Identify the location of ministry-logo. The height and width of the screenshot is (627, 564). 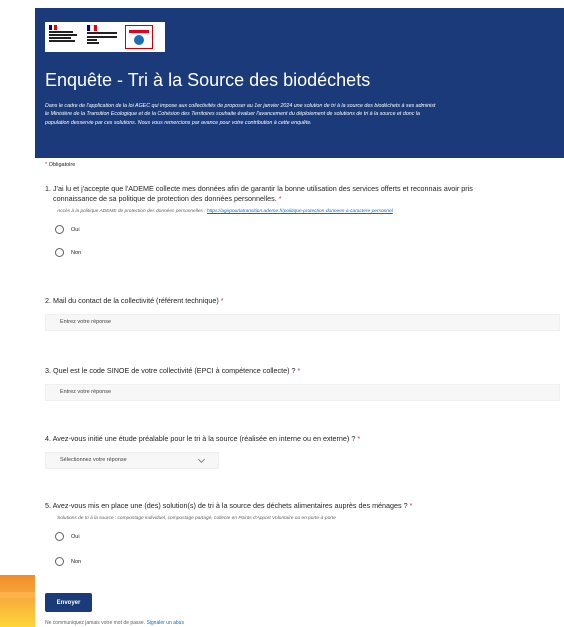
(105, 37).